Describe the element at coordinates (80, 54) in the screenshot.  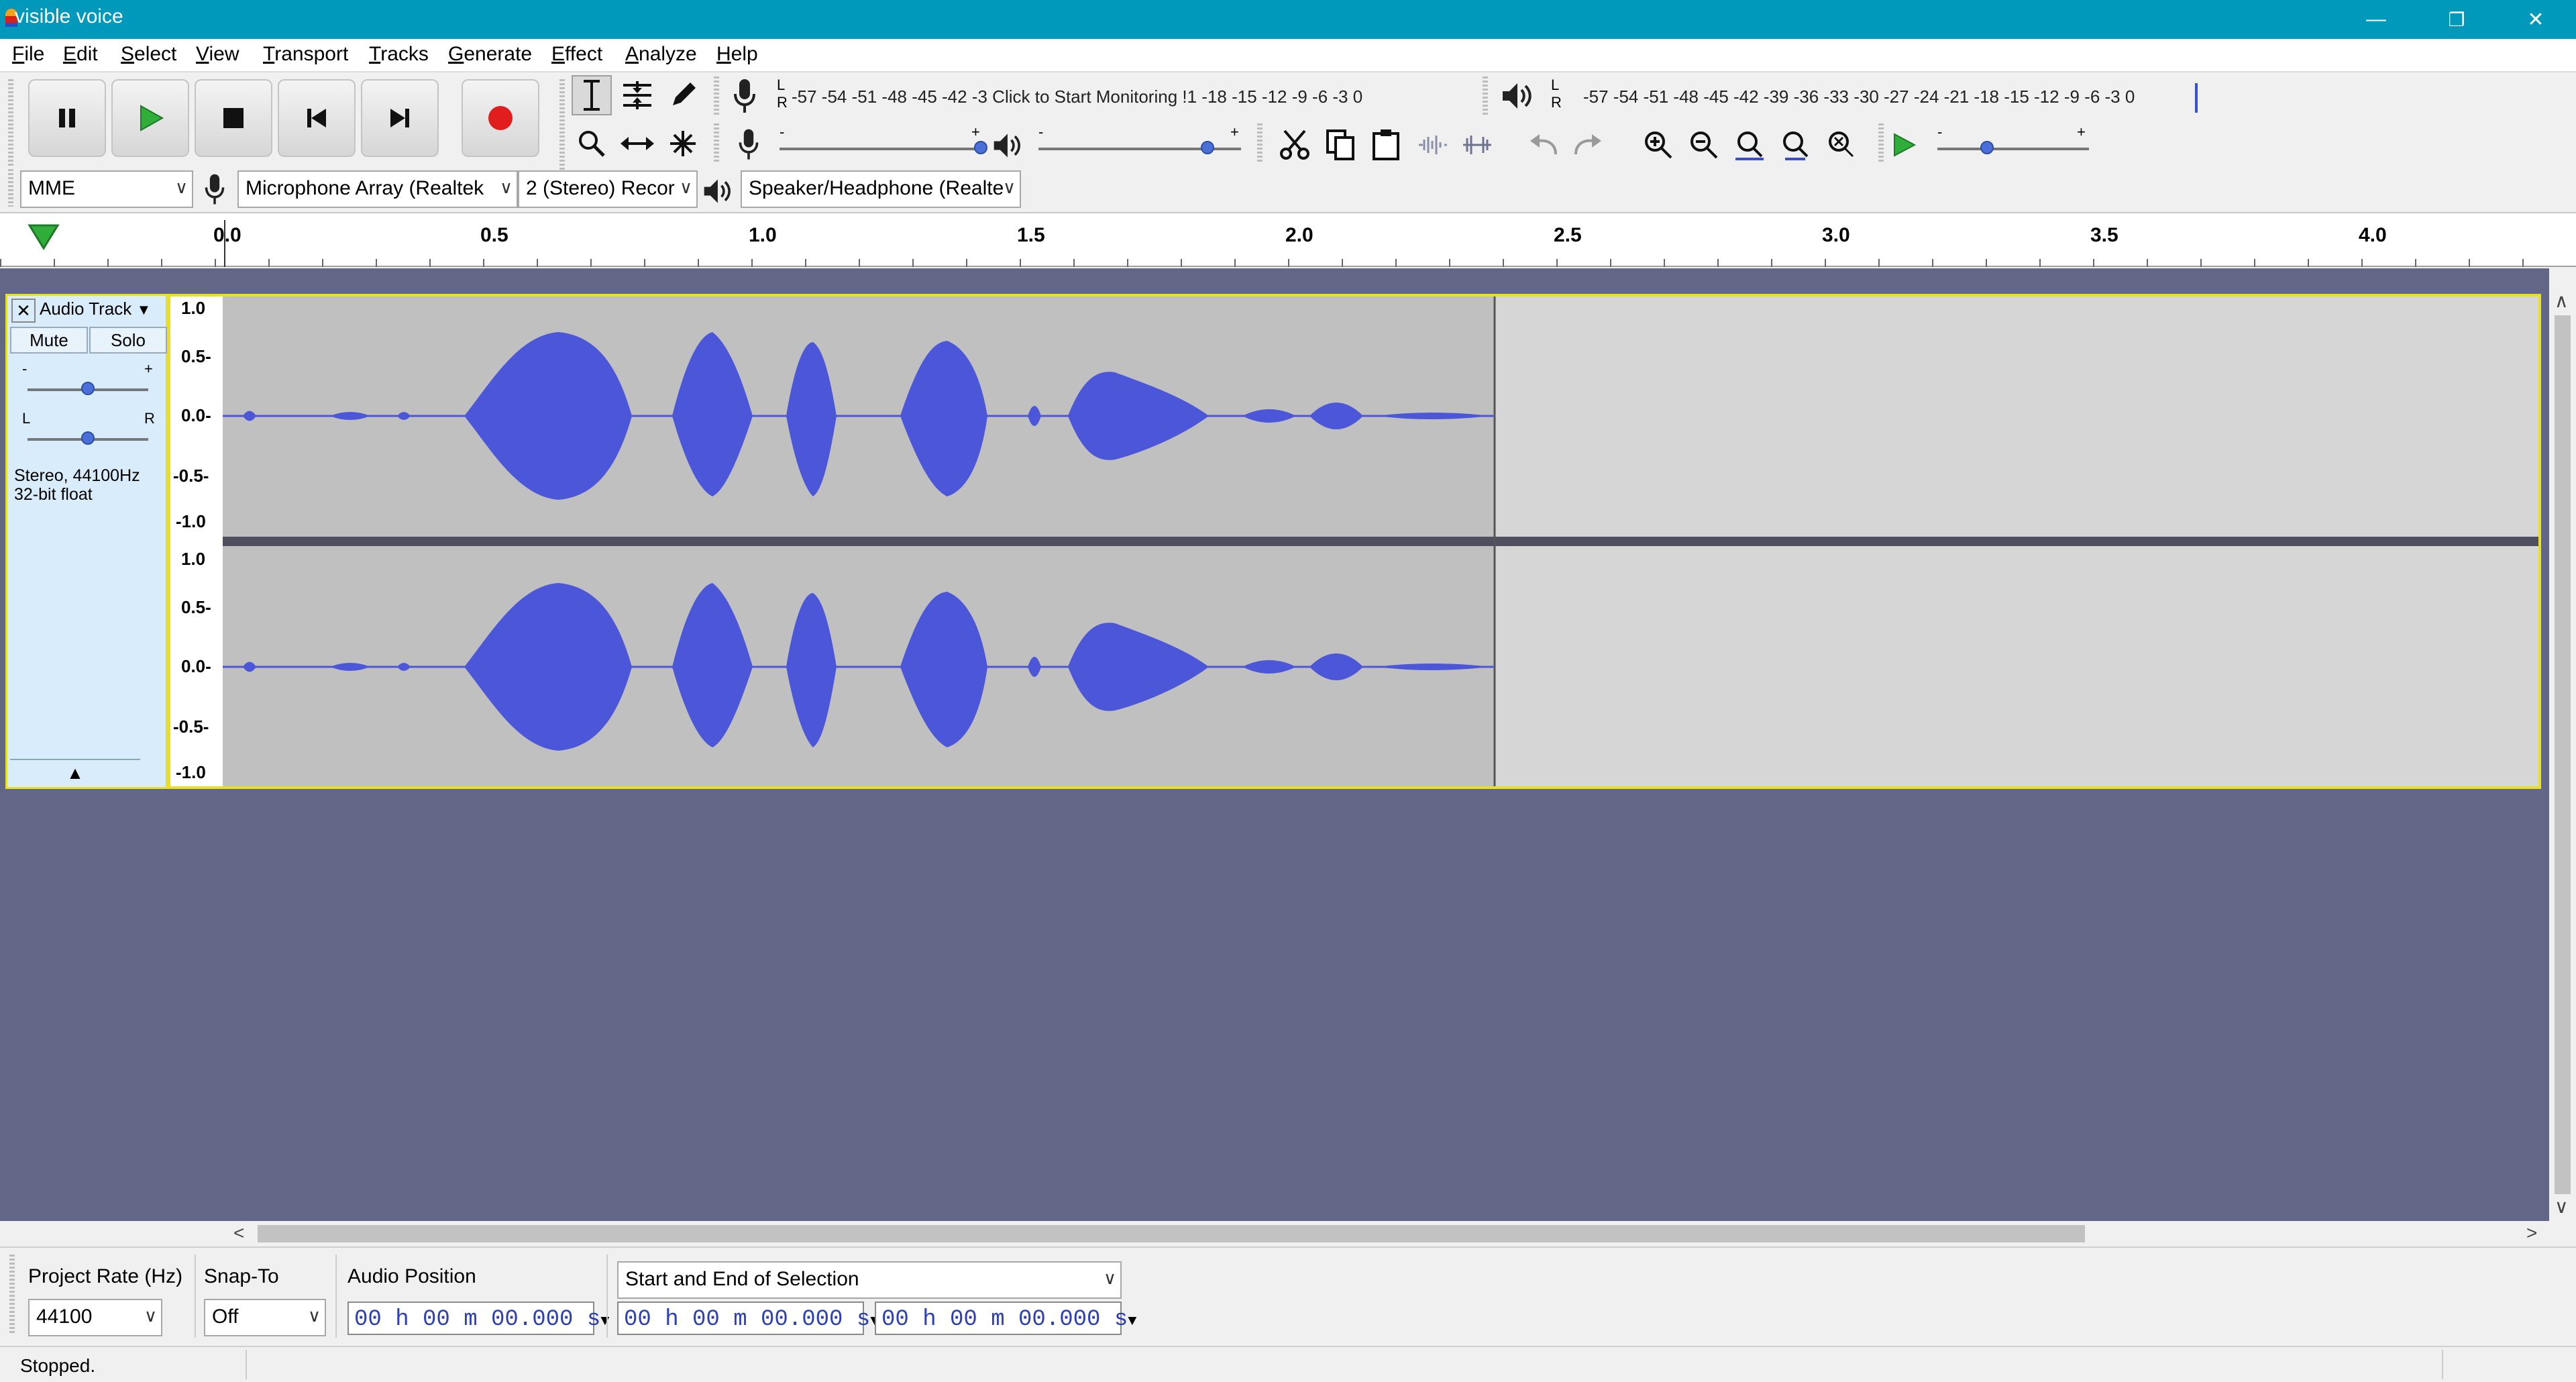
I see `menu-edit: Edit` at that location.